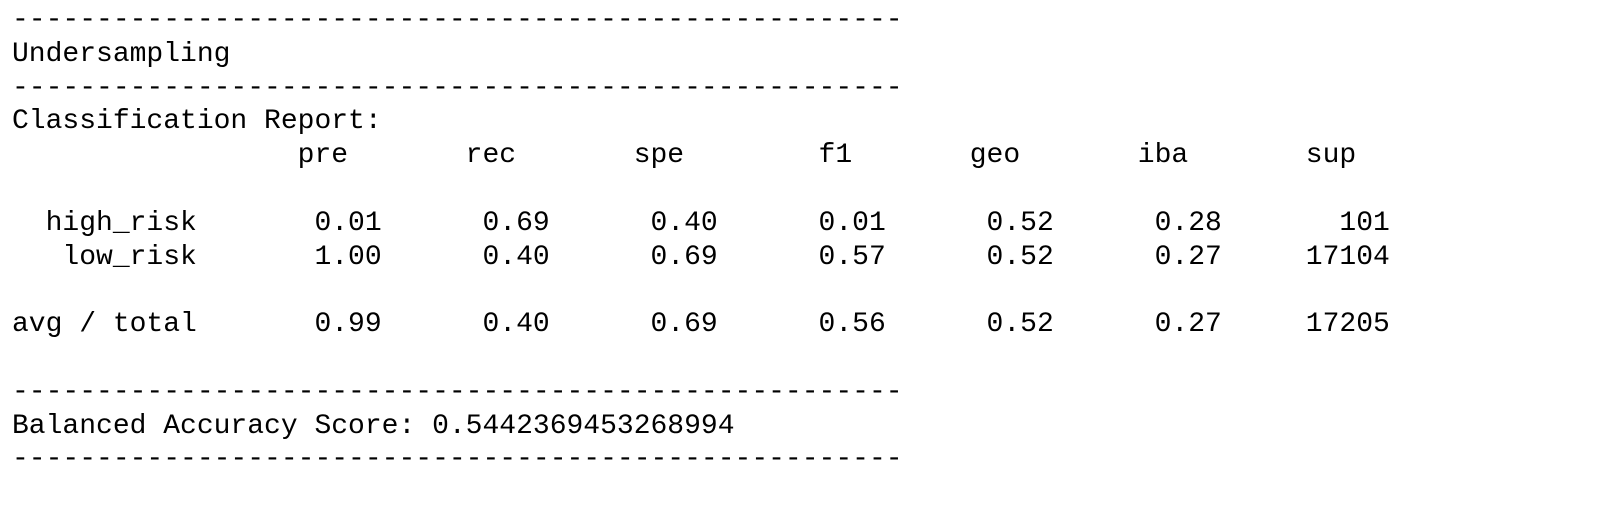 This screenshot has height=522, width=1614. Describe the element at coordinates (197, 122) in the screenshot. I see `report-heading: Classification Report:` at that location.